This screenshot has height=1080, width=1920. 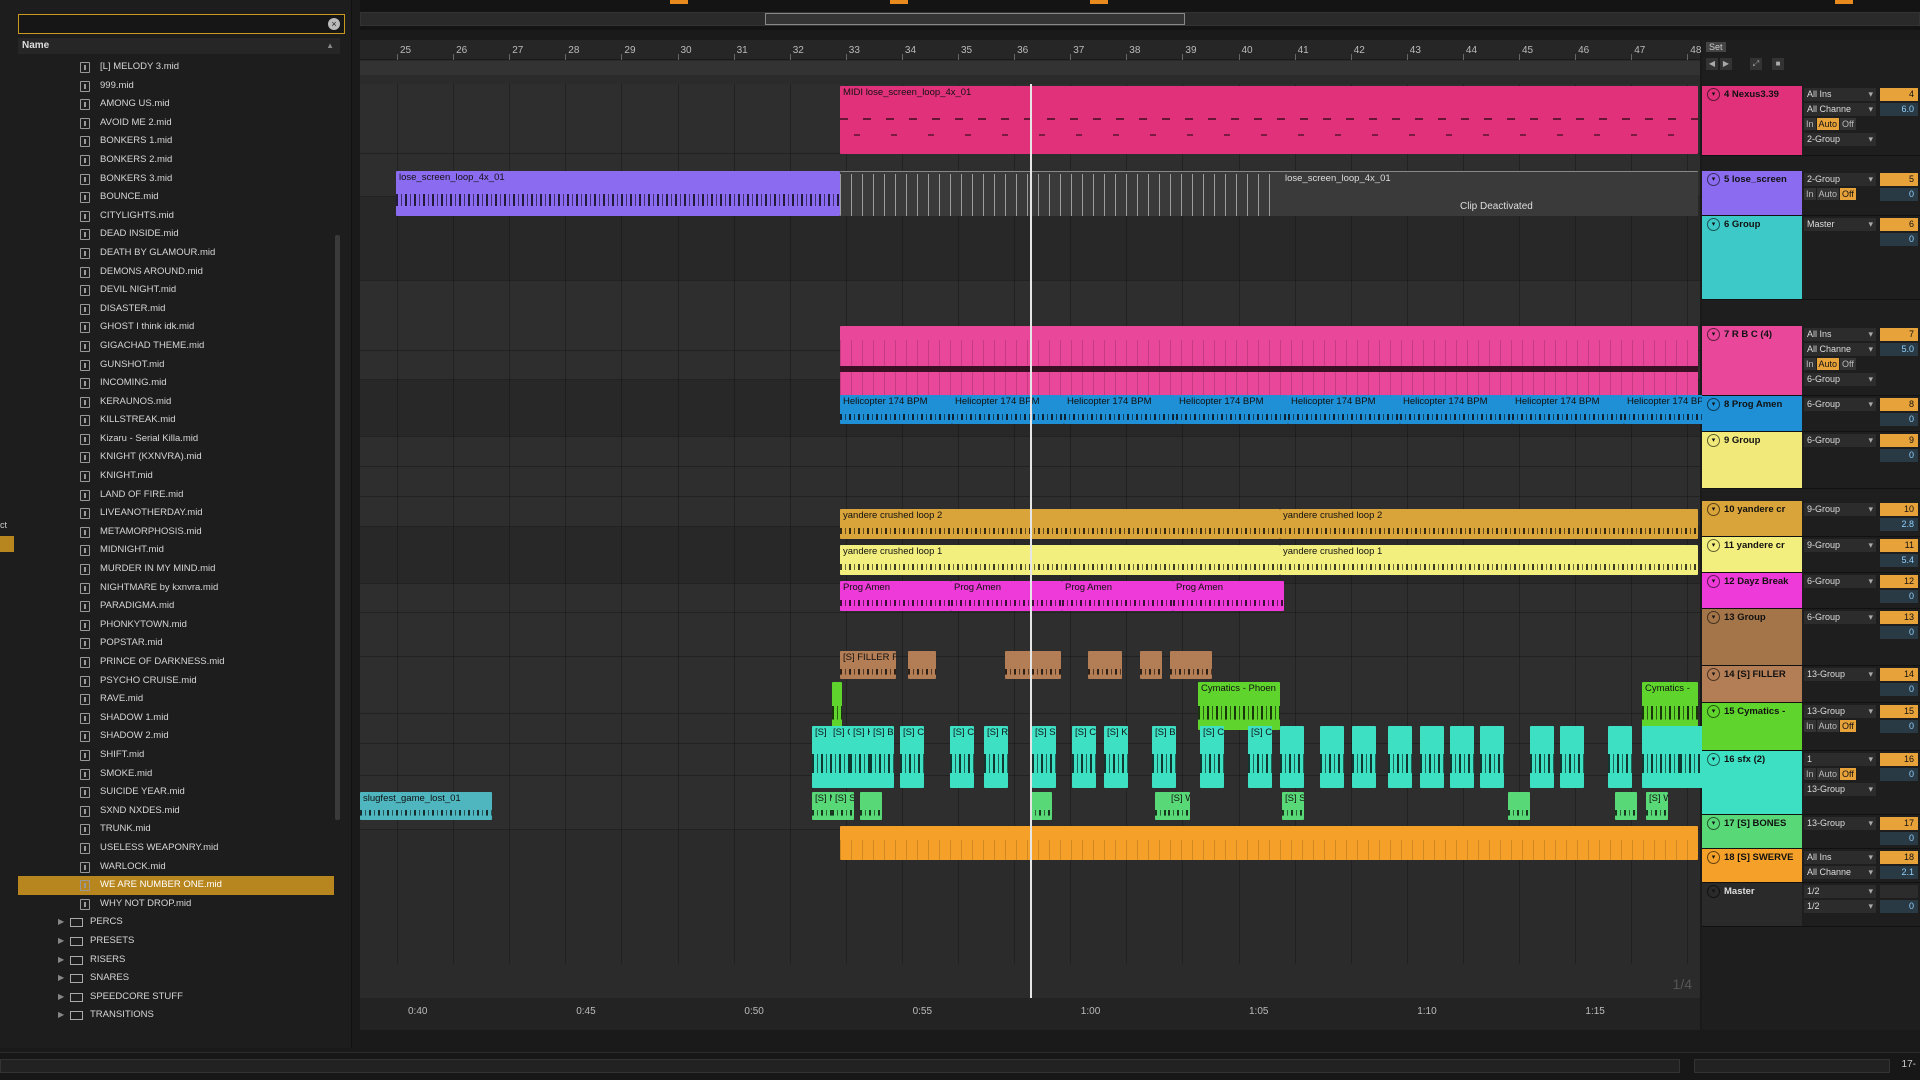 What do you see at coordinates (176, 699) in the screenshot?
I see `browser-file-item: RAVE.mid` at bounding box center [176, 699].